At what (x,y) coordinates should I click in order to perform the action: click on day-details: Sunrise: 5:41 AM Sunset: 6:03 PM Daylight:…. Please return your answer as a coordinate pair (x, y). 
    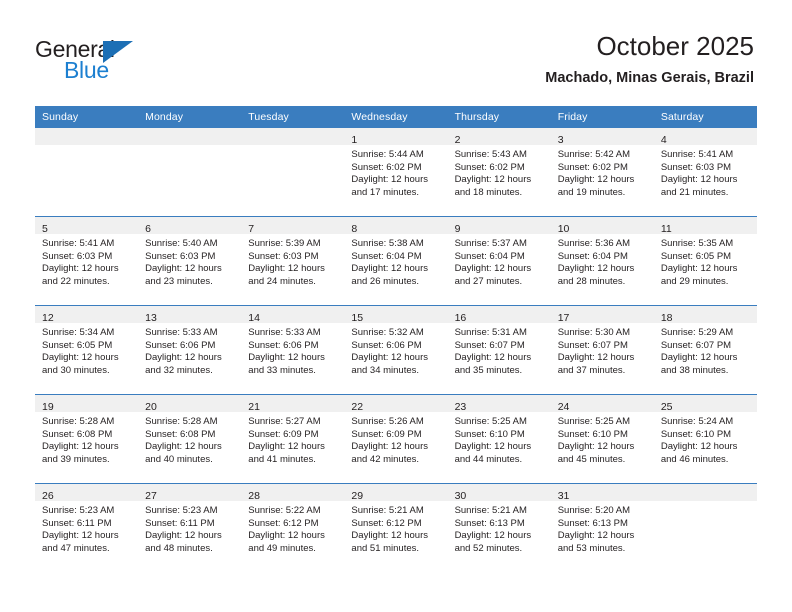
    Looking at the image, I should click on (705, 172).